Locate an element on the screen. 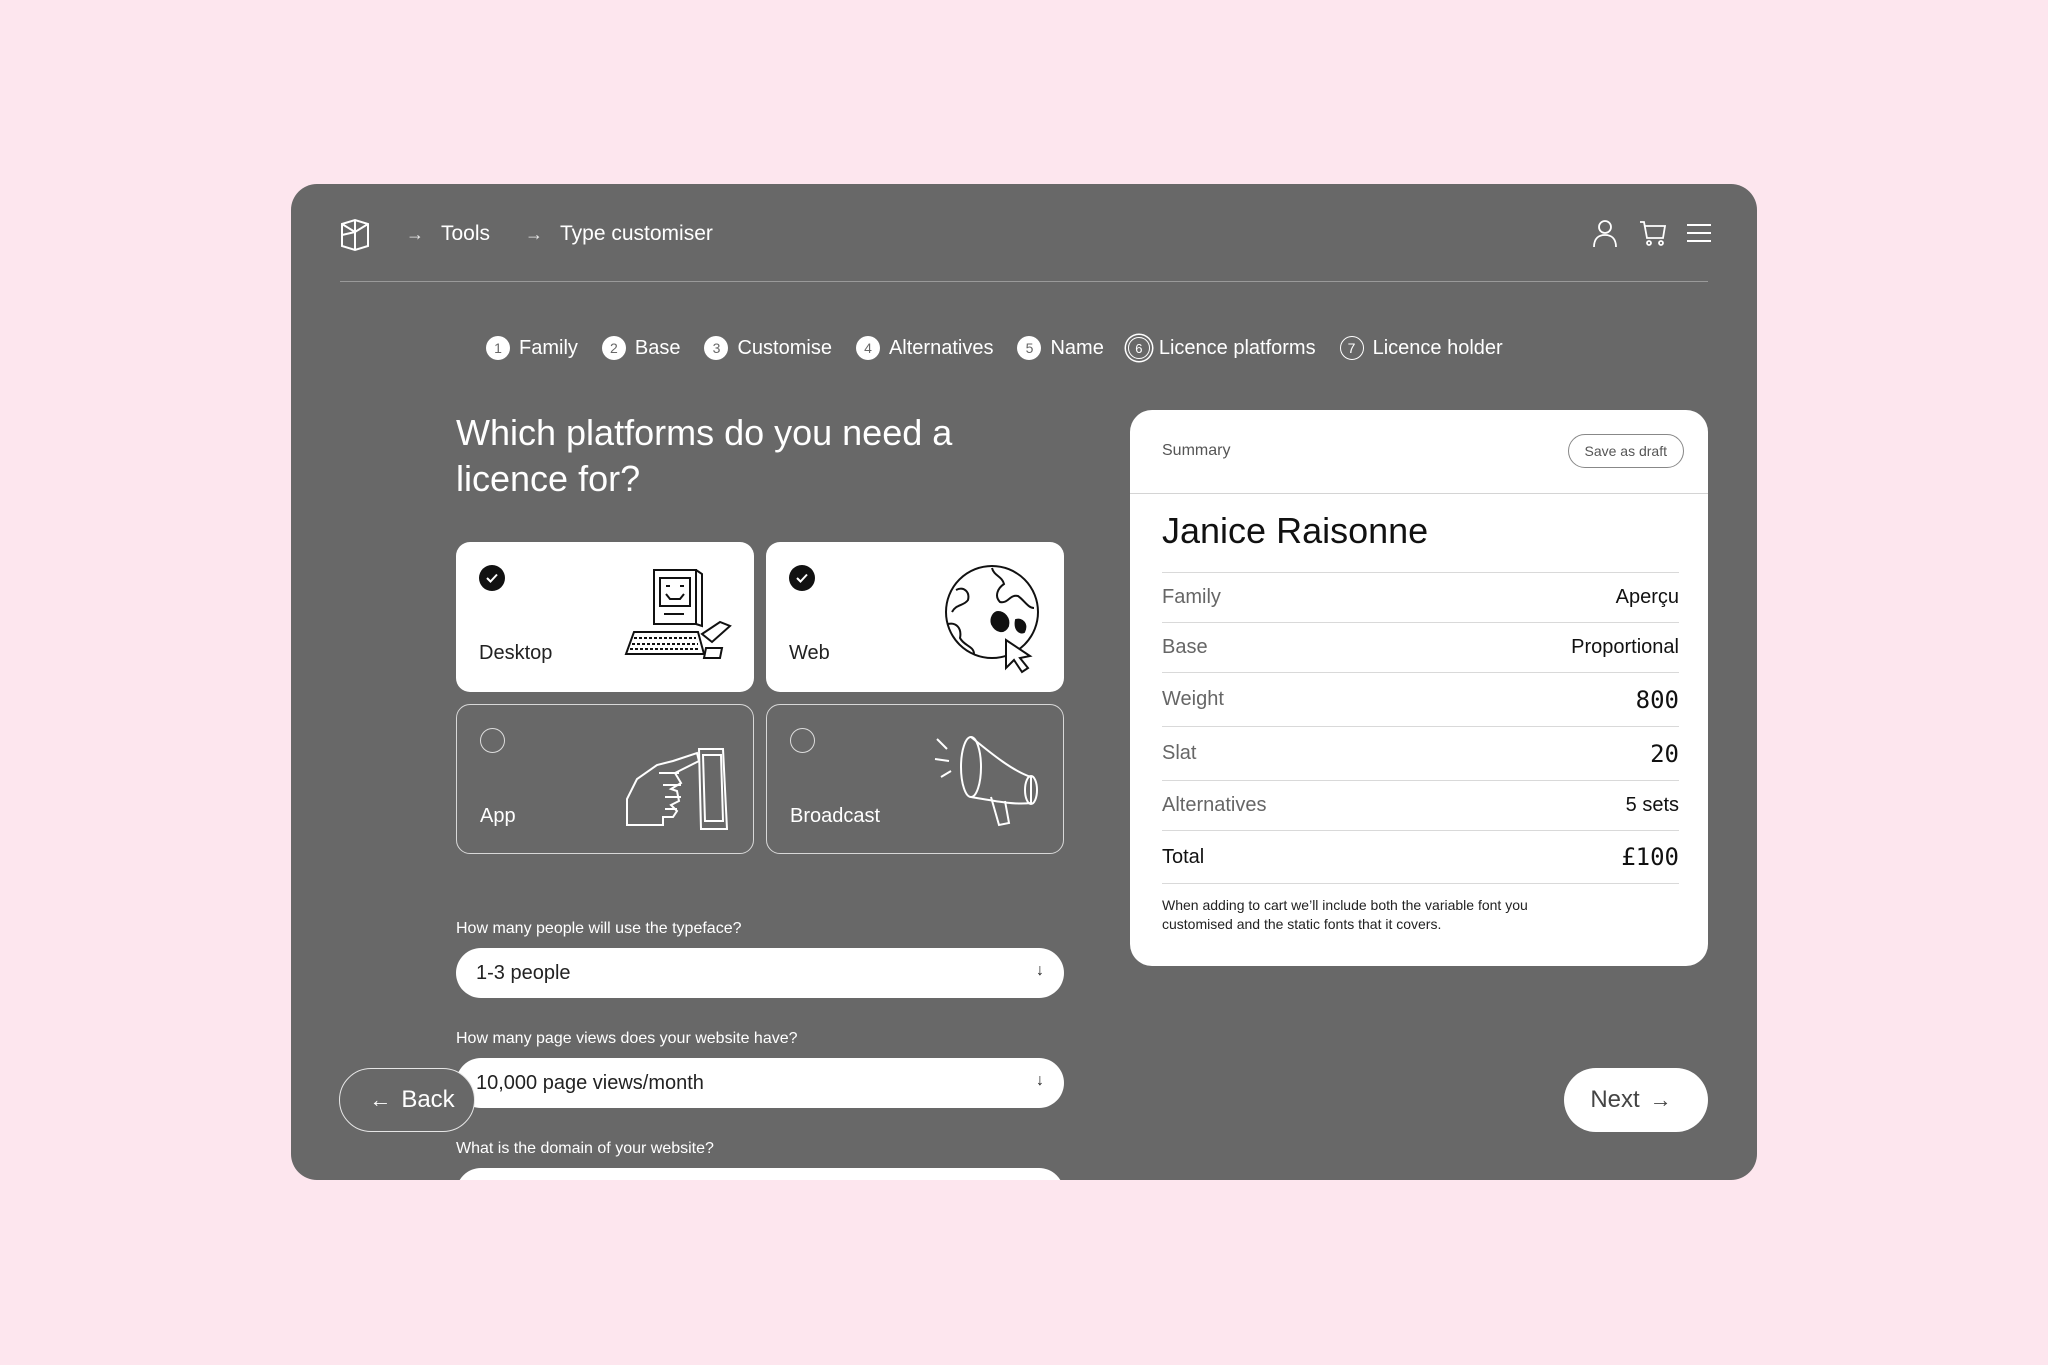  step-customise: 3 Customise is located at coordinates (768, 348).